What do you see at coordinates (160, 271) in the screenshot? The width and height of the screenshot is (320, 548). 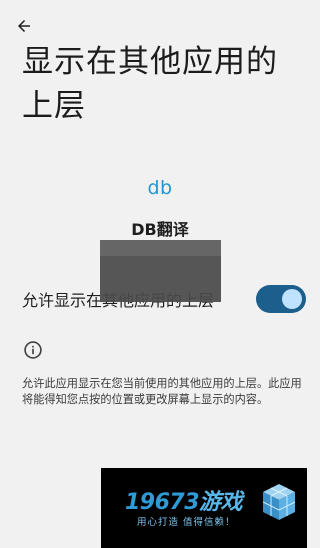 I see `occlusion-overlay` at bounding box center [160, 271].